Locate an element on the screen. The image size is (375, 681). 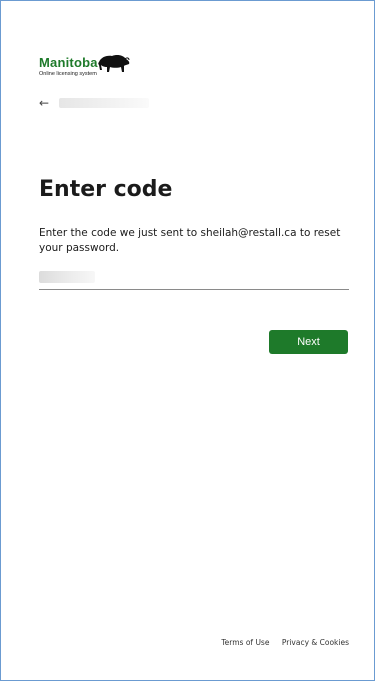
page-title: Enter code is located at coordinates (106, 189).